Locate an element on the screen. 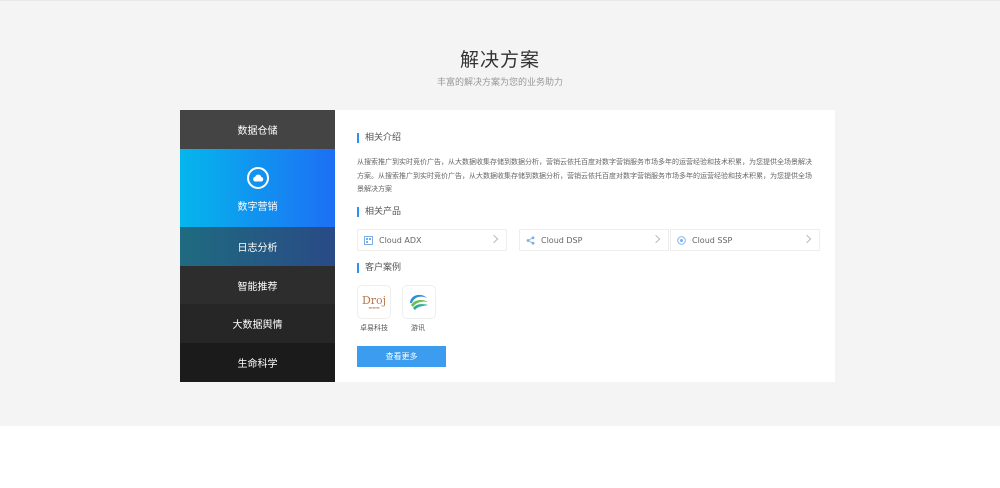 Image resolution: width=1000 pixels, height=488 pixels. youxun-logo-icon is located at coordinates (419, 302).